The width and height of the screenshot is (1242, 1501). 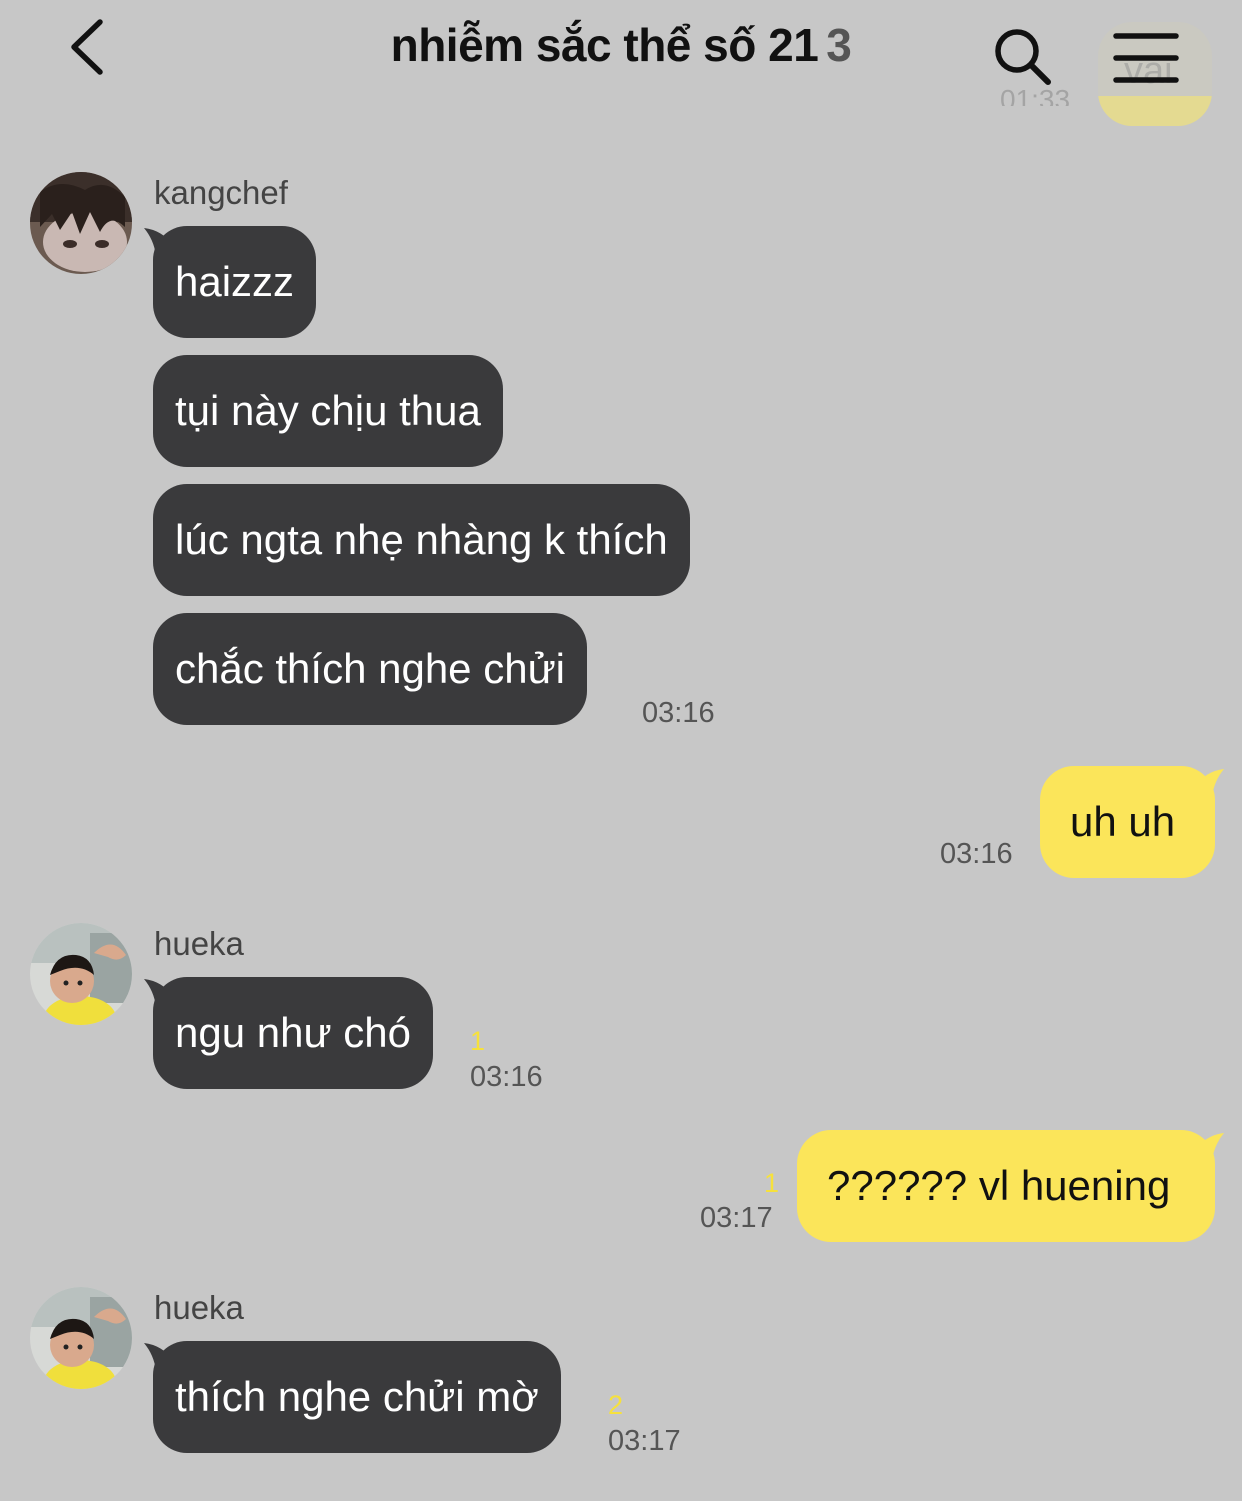 I want to click on message-bubble-outgoing: uh uh, so click(x=1127, y=822).